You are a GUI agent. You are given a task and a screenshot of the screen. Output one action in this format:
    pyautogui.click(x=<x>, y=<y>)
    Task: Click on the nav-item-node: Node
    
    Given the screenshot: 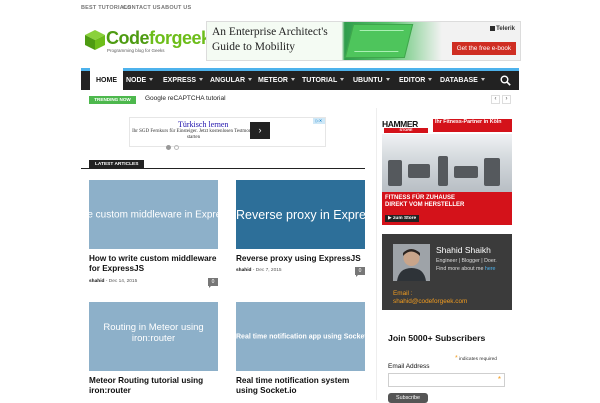 What is the action you would take?
    pyautogui.click(x=140, y=80)
    